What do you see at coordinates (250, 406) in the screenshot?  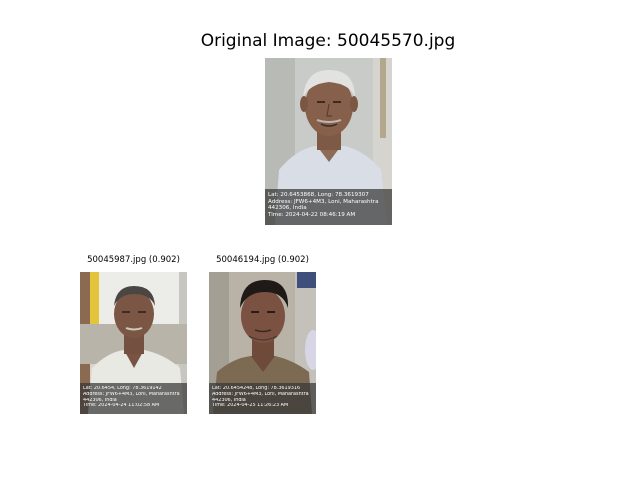 I see `geotag-time: Time: 2024-04-25 11:26:23 AM` at bounding box center [250, 406].